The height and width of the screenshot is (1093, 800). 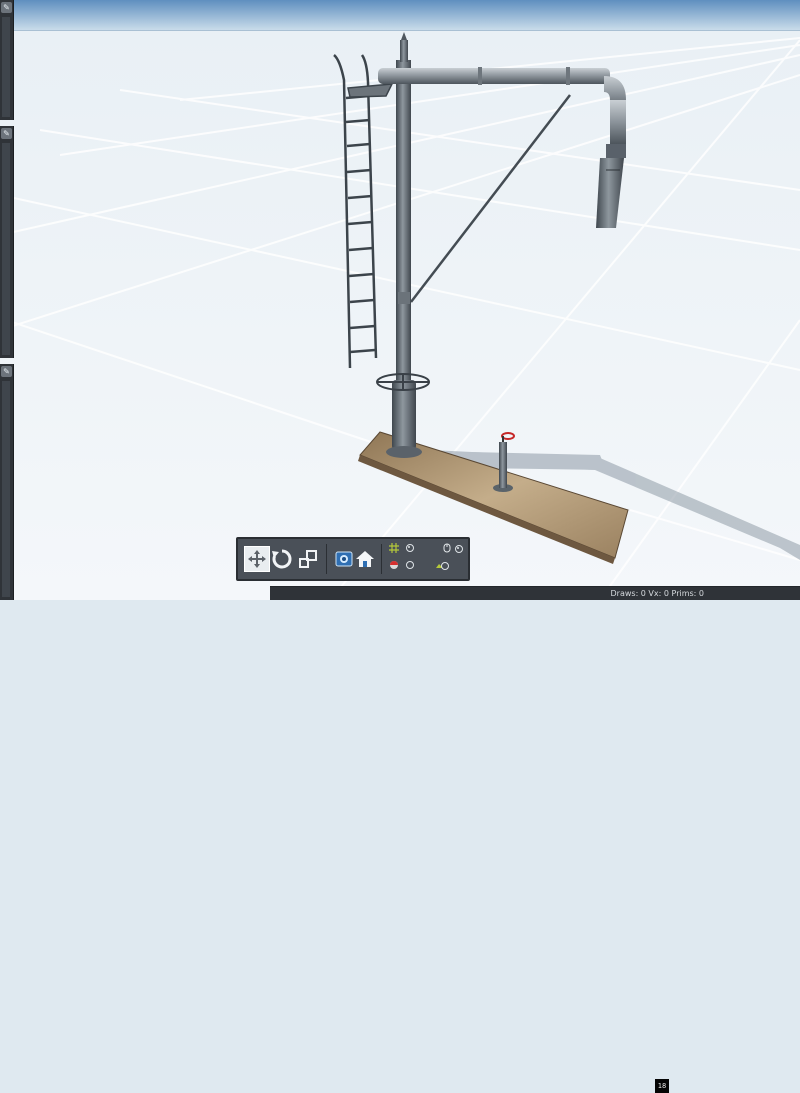 I want to click on mouse-icon, so click(x=446, y=547).